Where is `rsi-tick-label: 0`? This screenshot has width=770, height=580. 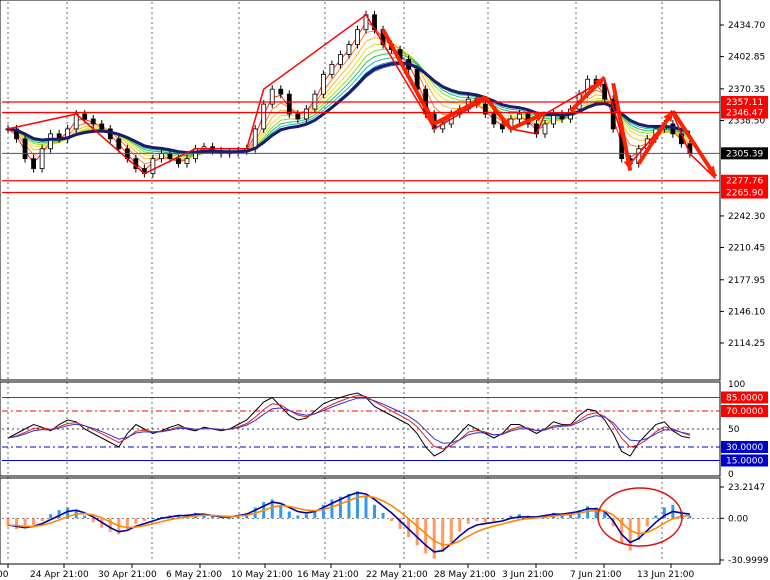
rsi-tick-label: 0 is located at coordinates (731, 475).